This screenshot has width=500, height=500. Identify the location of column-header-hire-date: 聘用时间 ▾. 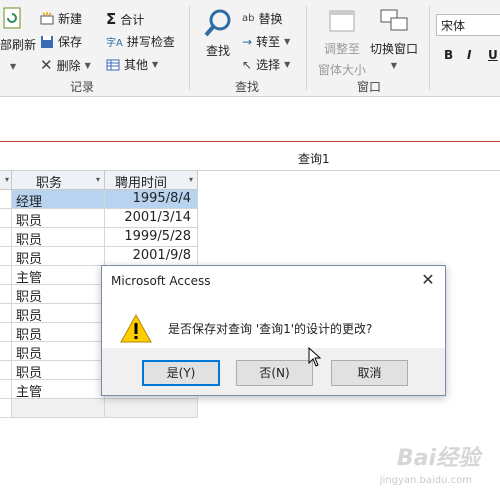
(151, 181).